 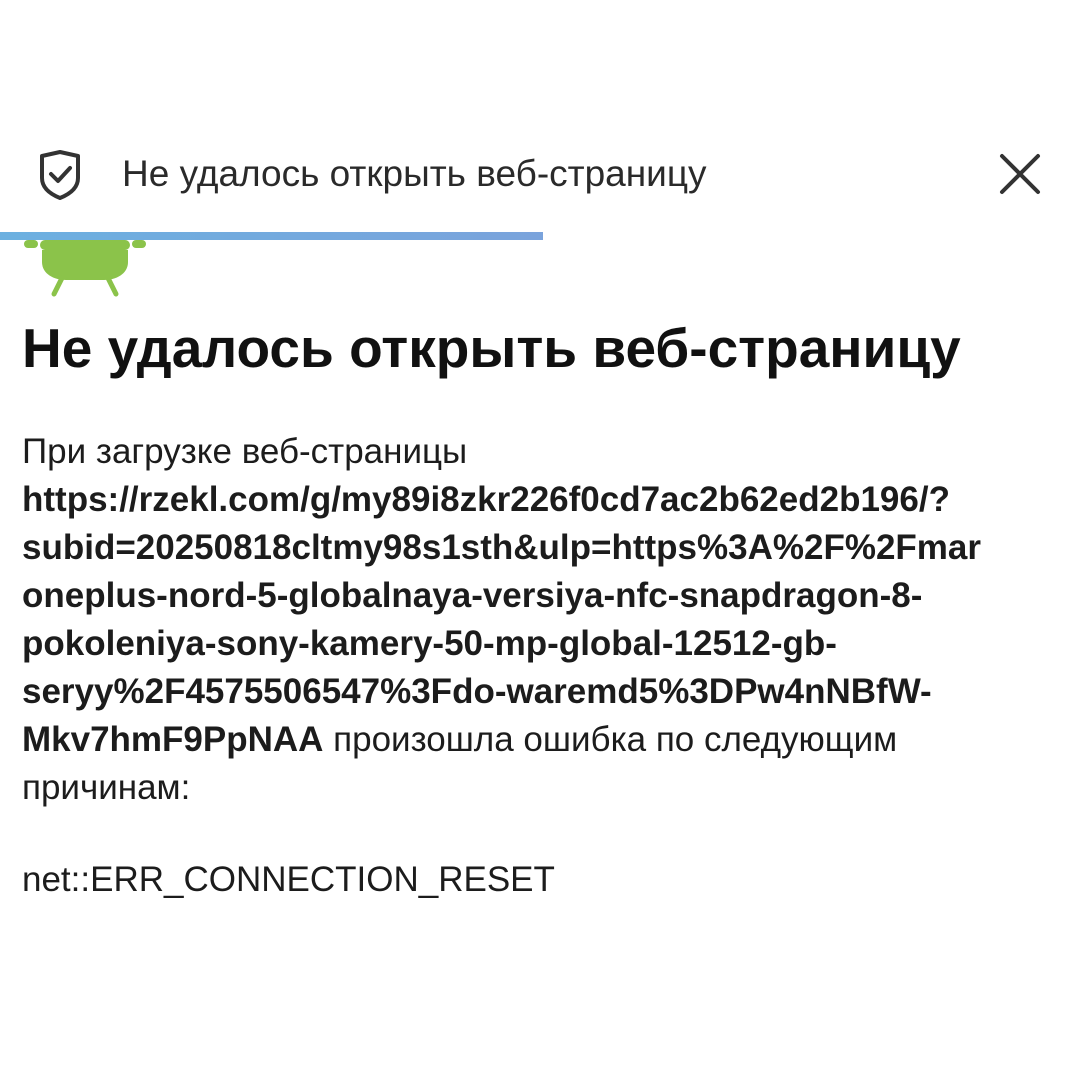 I want to click on custom-tab-toolbar: Не удалось открыть веб-страницу, so click(x=540, y=174).